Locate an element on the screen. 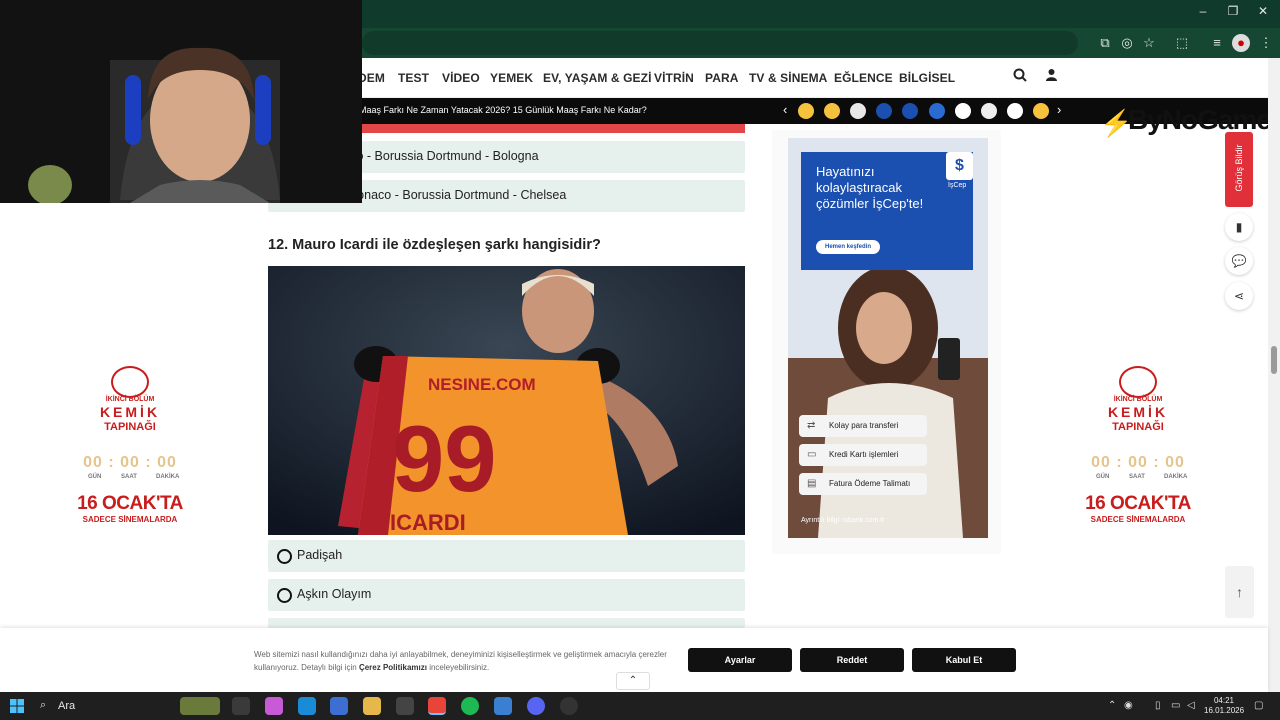 The height and width of the screenshot is (720, 1280). windows-start-icon is located at coordinates (17, 706).